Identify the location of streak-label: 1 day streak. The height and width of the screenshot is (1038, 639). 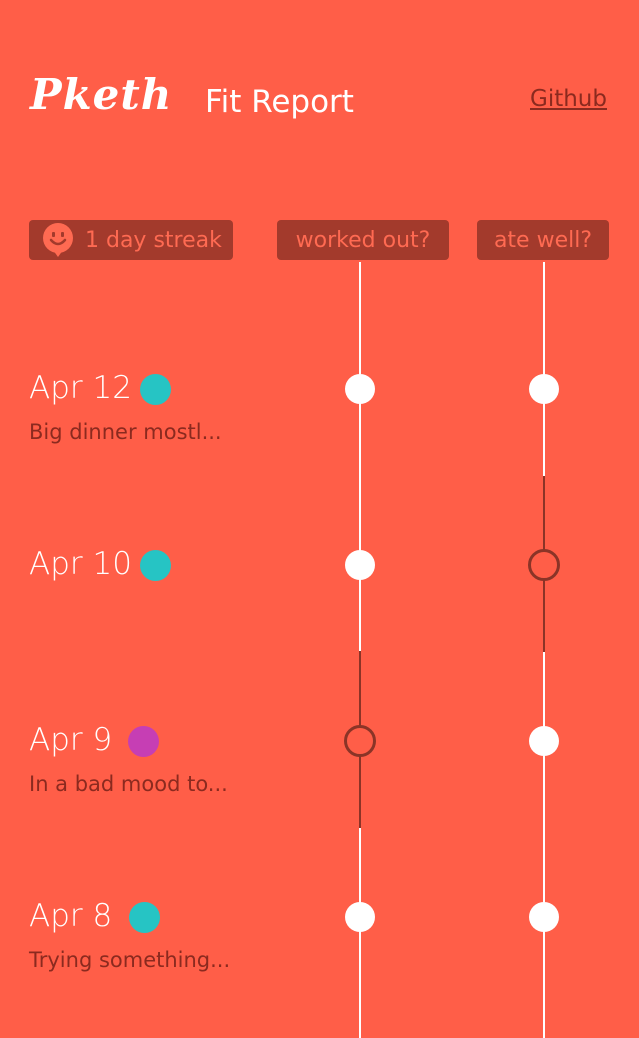
(153, 240).